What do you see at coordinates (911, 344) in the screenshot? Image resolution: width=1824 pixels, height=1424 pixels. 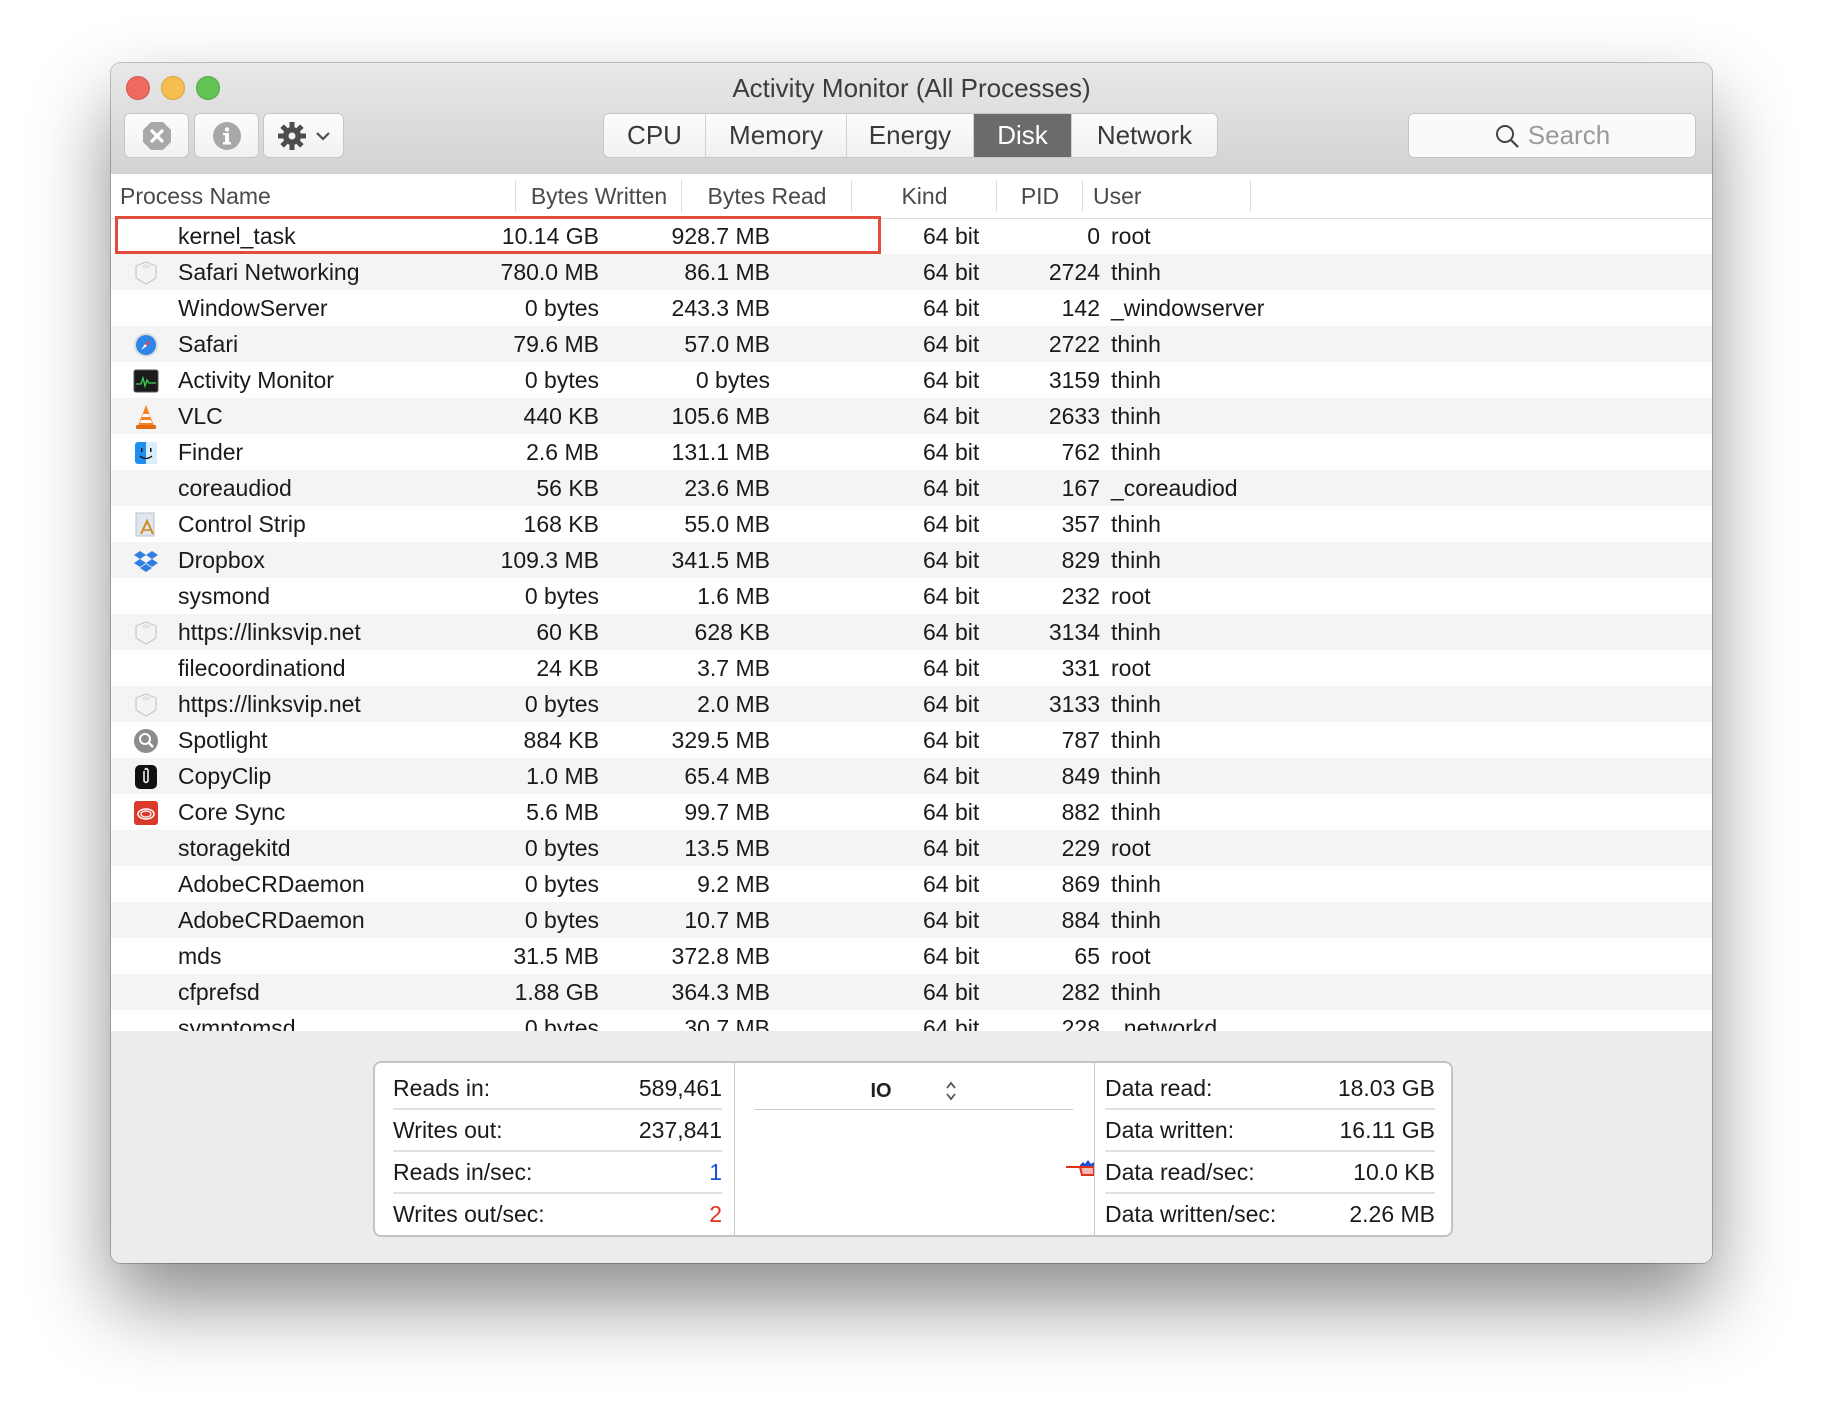 I see `table-row: Safari 79.6 MB 57.0 MB 64 bit 2722 thinh` at bounding box center [911, 344].